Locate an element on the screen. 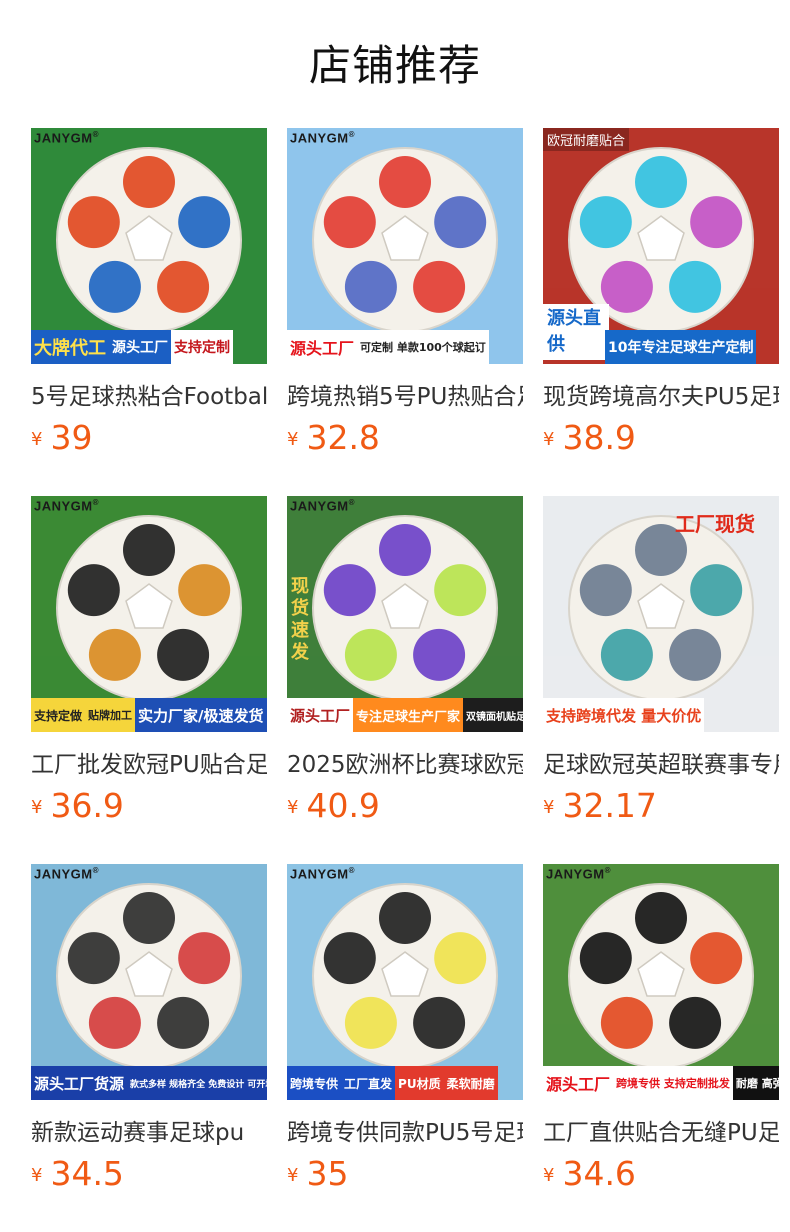 The image size is (790, 1232). product-image: JANYGM® 源头工厂货源款式多样 规格齐全 免费设计 可开增值税票 is located at coordinates (149, 982).